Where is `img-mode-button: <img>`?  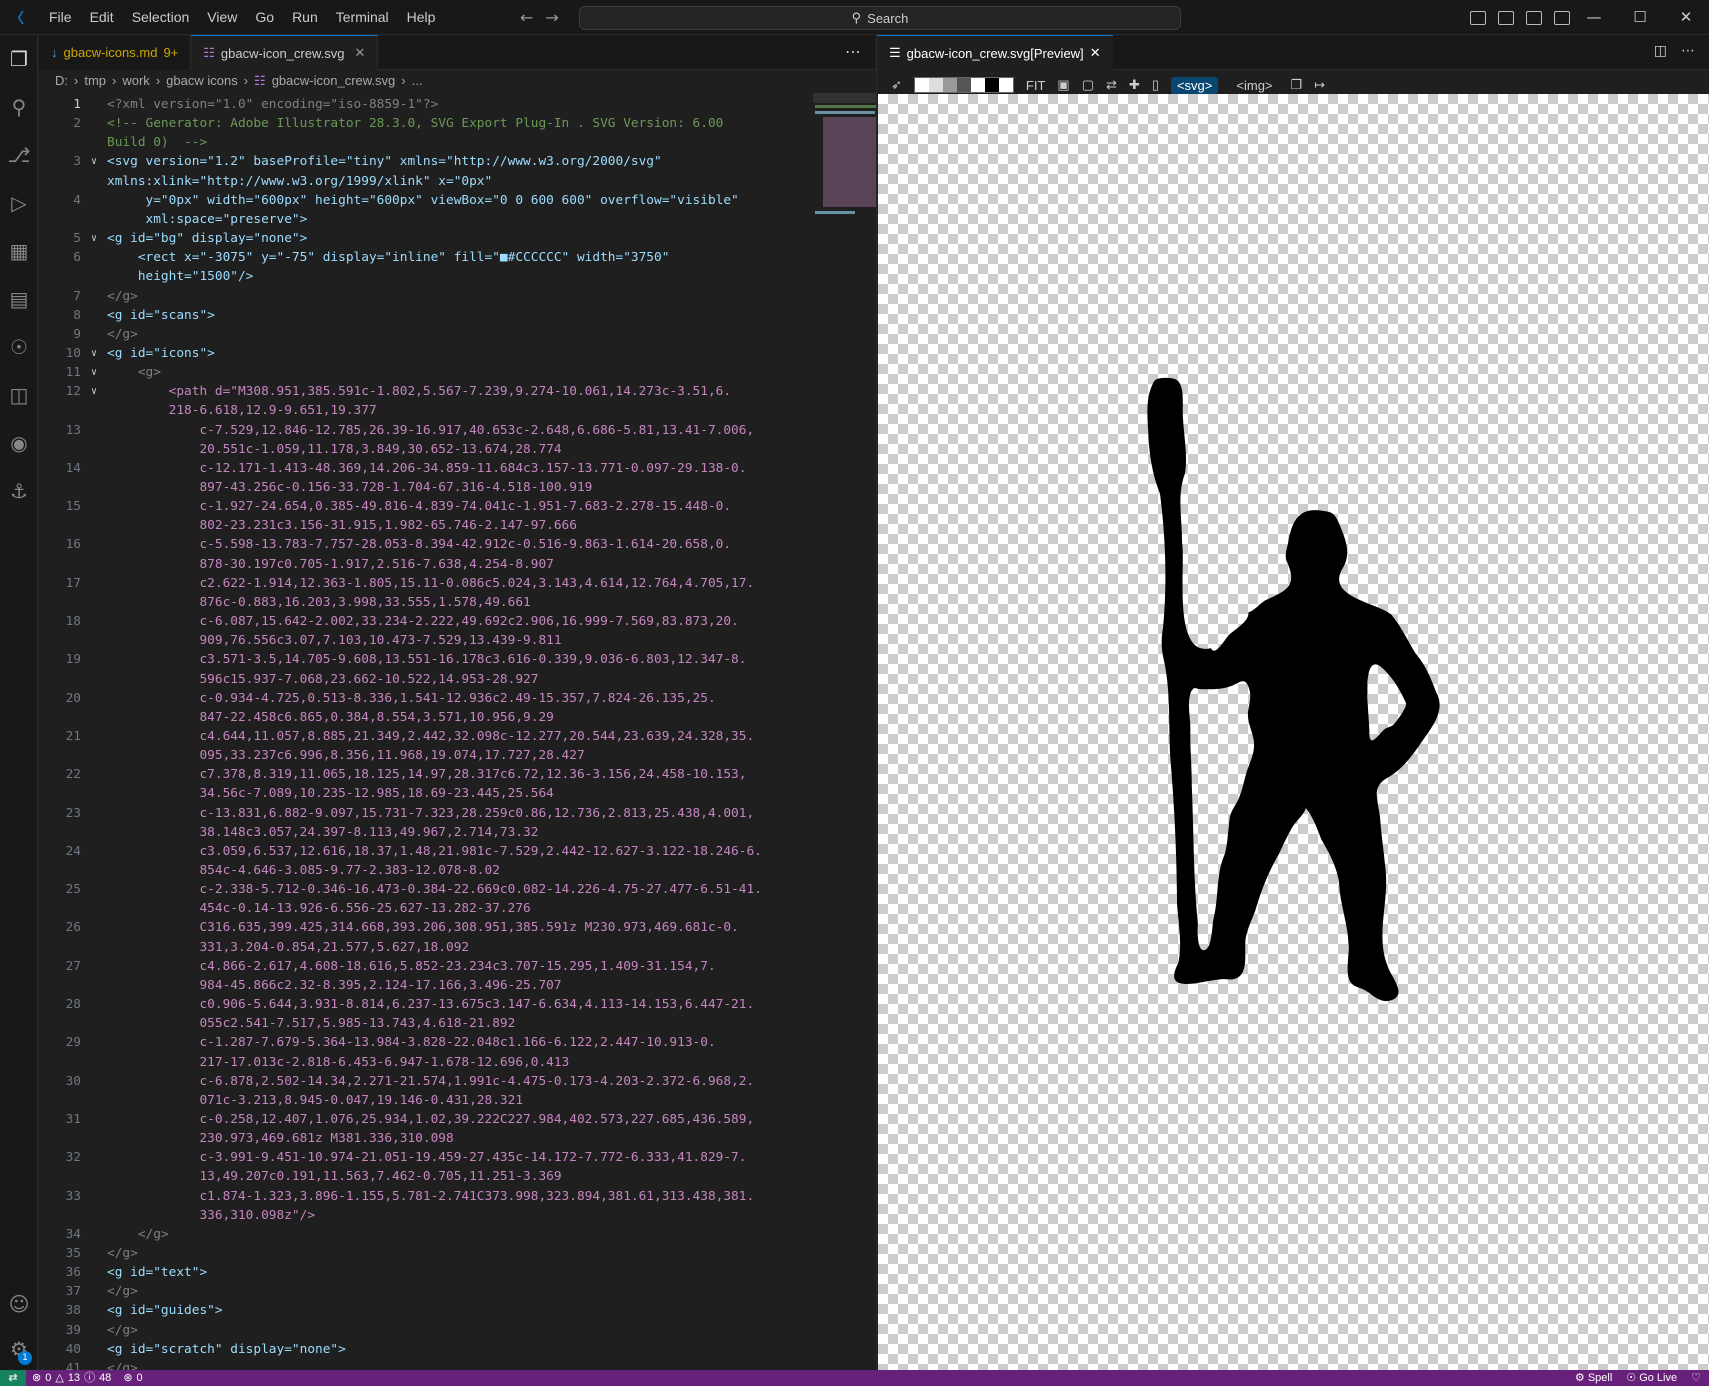 img-mode-button: <img> is located at coordinates (1254, 85).